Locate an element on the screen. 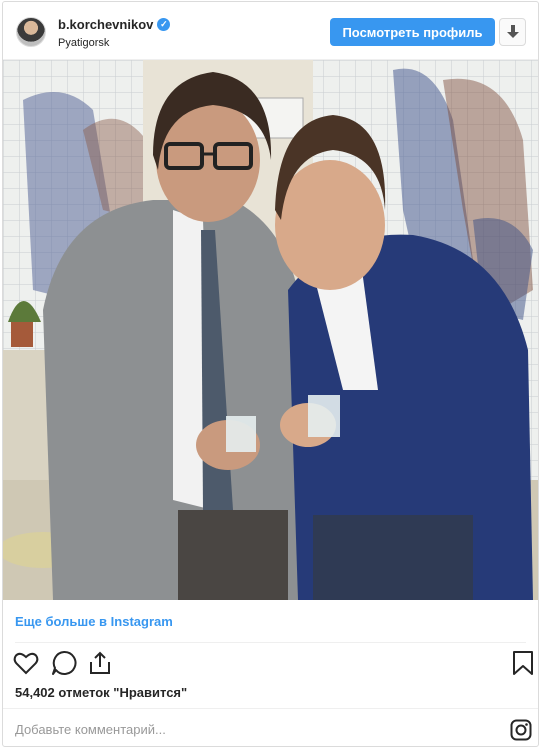  username-link: b.korchevnikov is located at coordinates (105, 24).